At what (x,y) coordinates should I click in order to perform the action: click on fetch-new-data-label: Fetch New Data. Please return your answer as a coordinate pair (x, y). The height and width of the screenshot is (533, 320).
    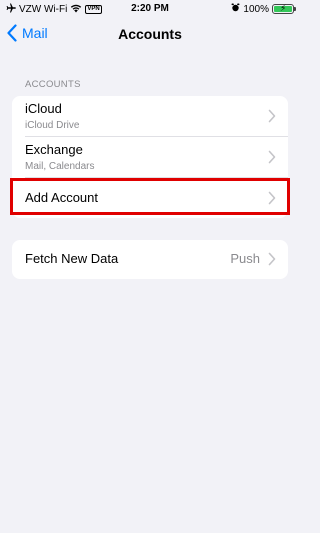
    Looking at the image, I should click on (72, 258).